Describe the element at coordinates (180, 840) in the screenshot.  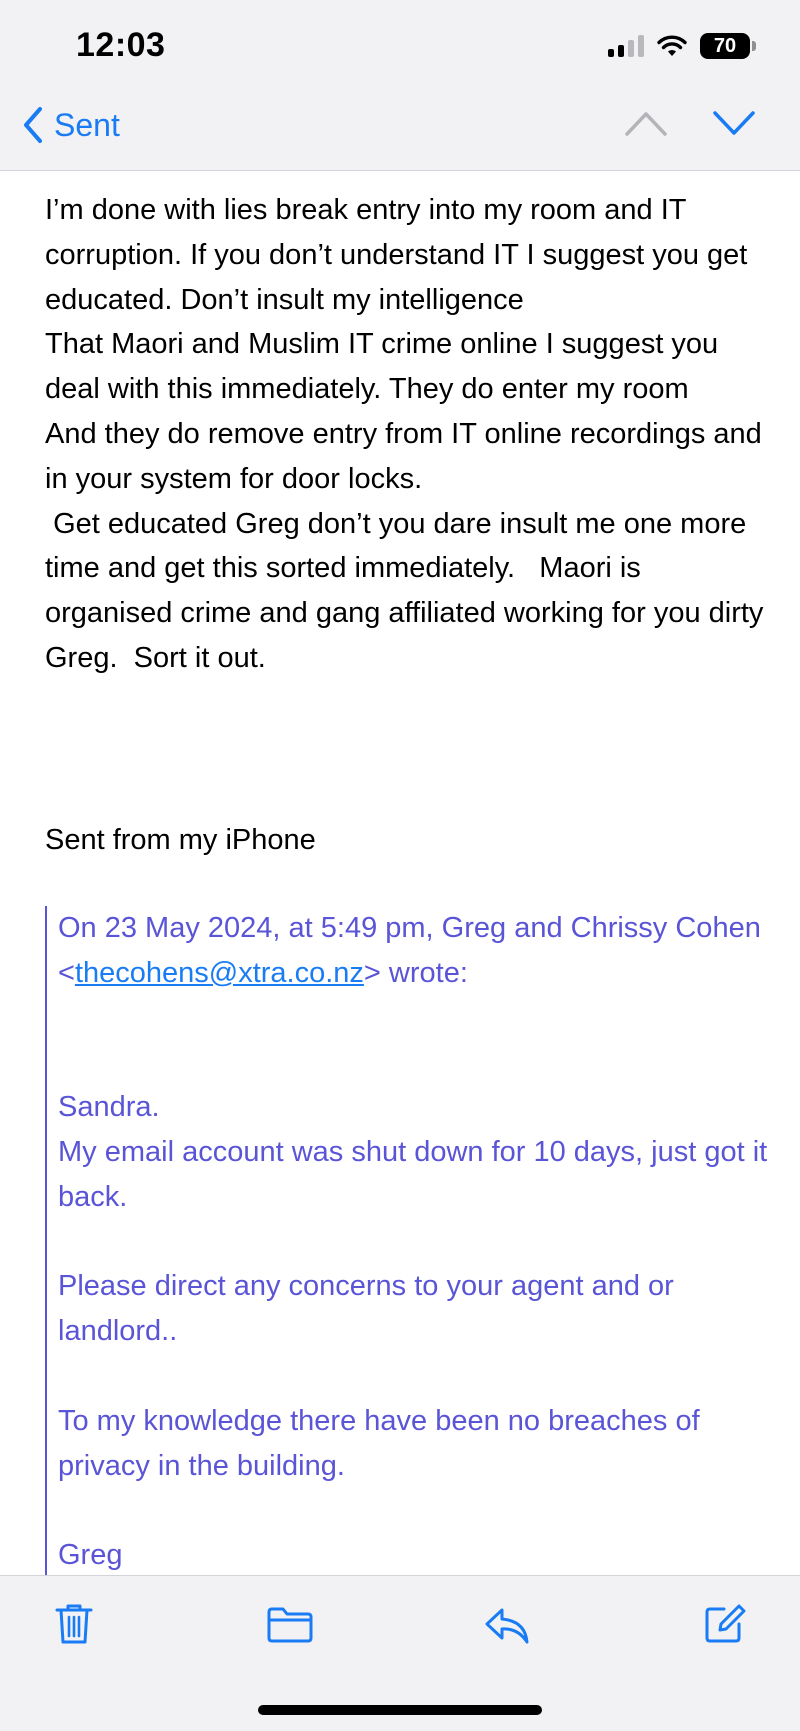
I see `signature: Sent from my iPhone` at that location.